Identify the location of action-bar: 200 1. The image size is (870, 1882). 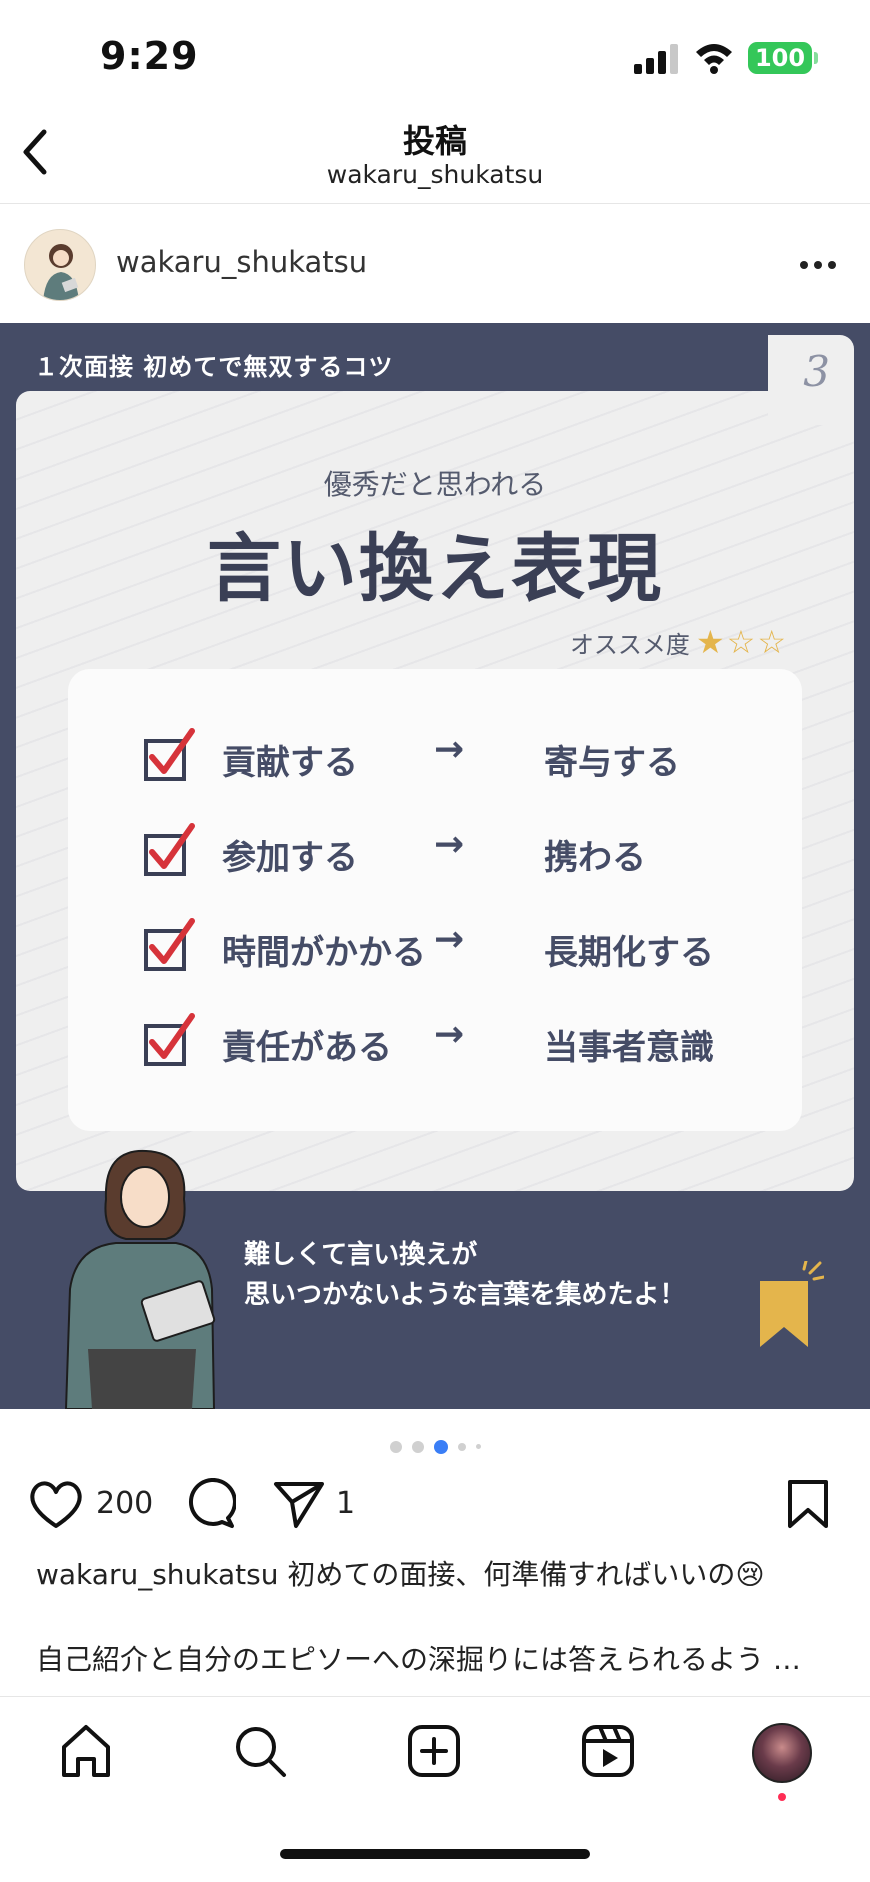
(435, 1505).